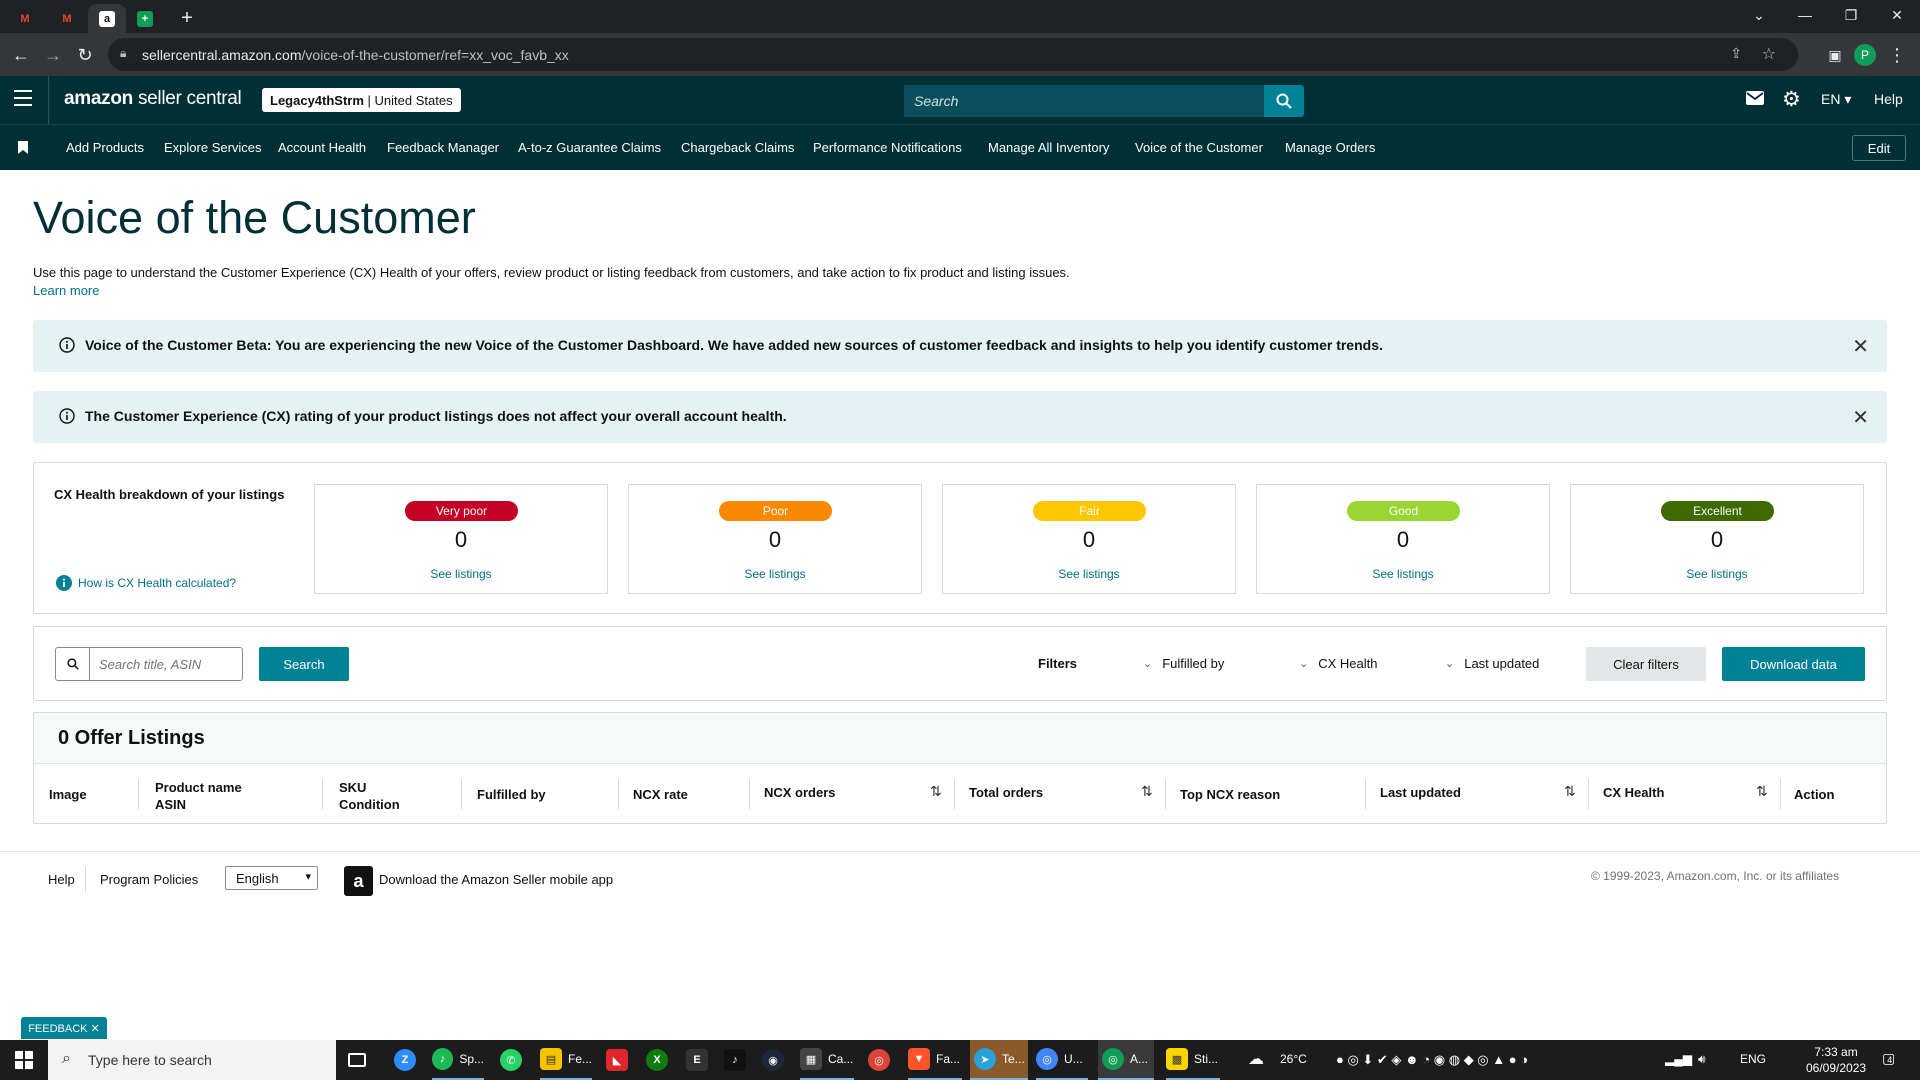 The height and width of the screenshot is (1080, 1920). Describe the element at coordinates (192, 1060) in the screenshot. I see `taskbar-search: ⌕ Type here to search` at that location.